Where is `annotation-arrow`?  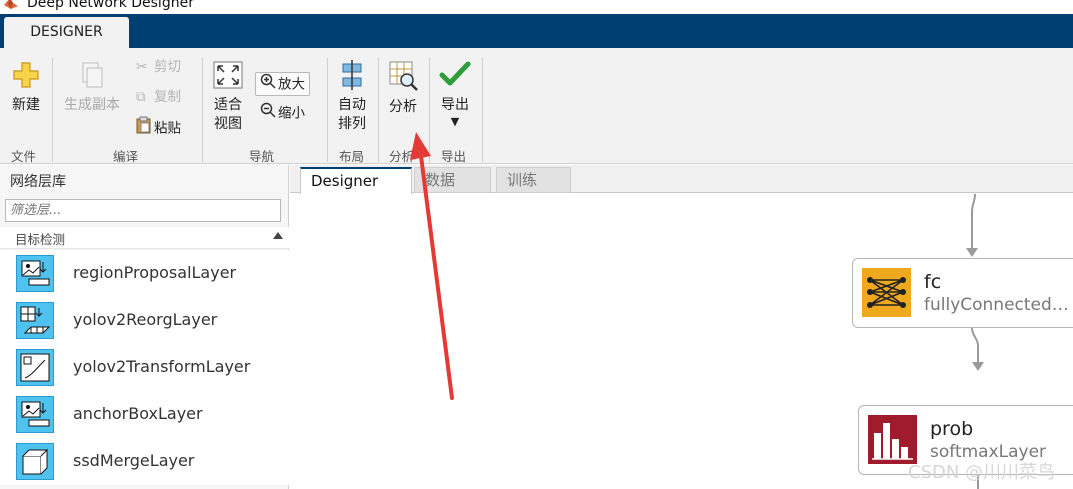 annotation-arrow is located at coordinates (432, 266).